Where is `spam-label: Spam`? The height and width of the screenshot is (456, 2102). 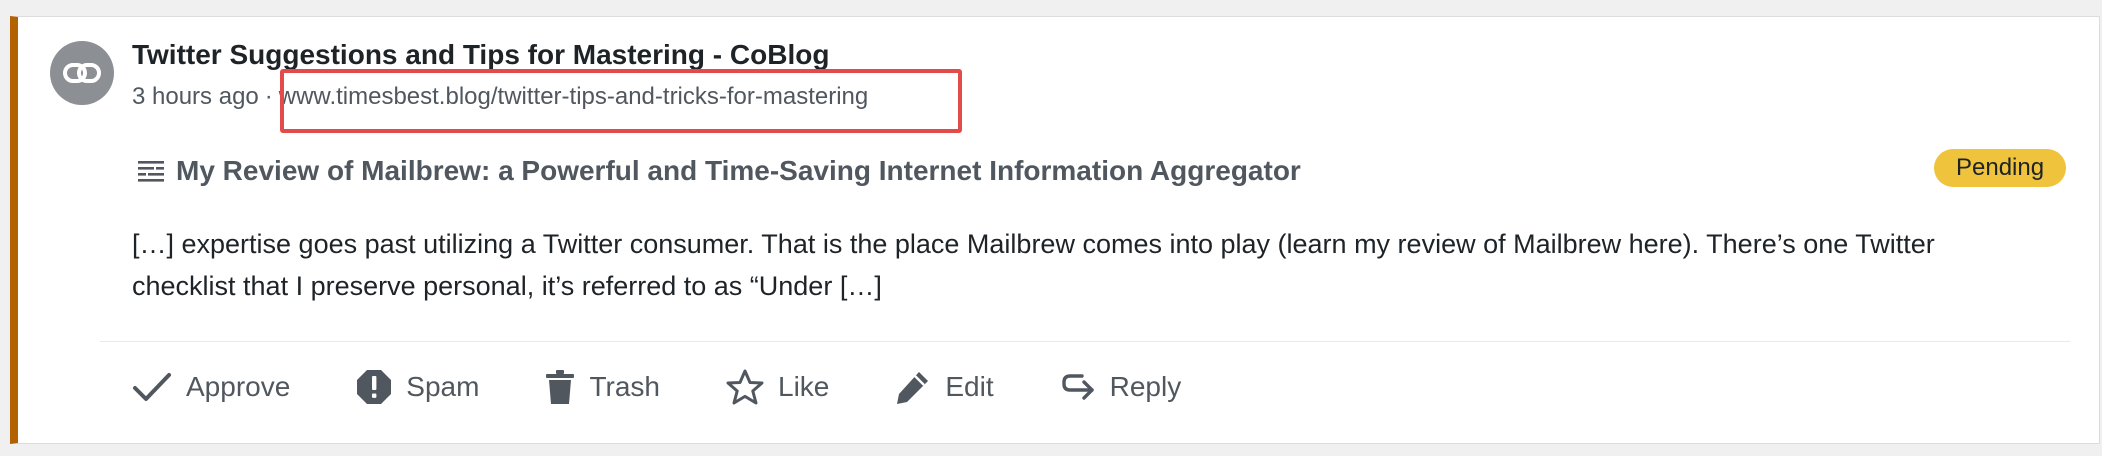
spam-label: Spam is located at coordinates (443, 386).